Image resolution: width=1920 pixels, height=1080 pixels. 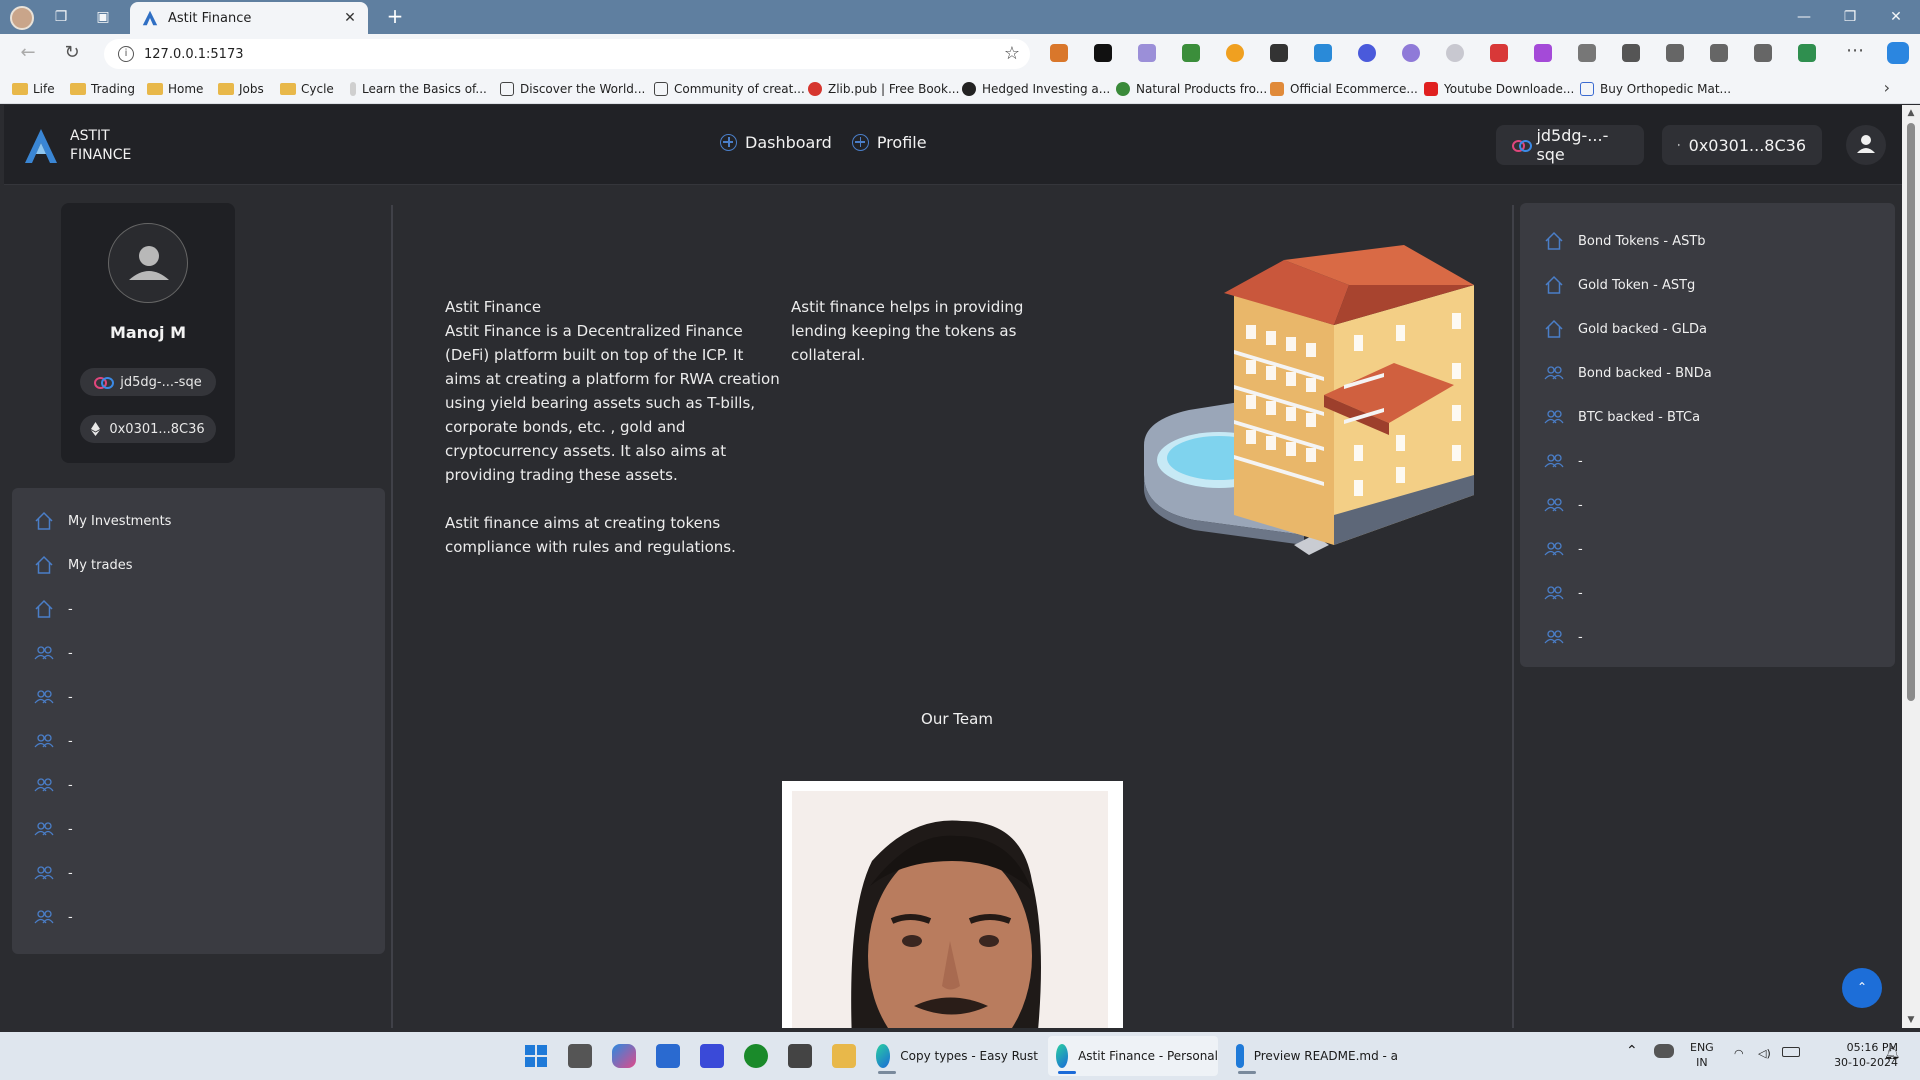 What do you see at coordinates (249, 18) in the screenshot?
I see `tab-astit-finance: Astit Finance ✕` at bounding box center [249, 18].